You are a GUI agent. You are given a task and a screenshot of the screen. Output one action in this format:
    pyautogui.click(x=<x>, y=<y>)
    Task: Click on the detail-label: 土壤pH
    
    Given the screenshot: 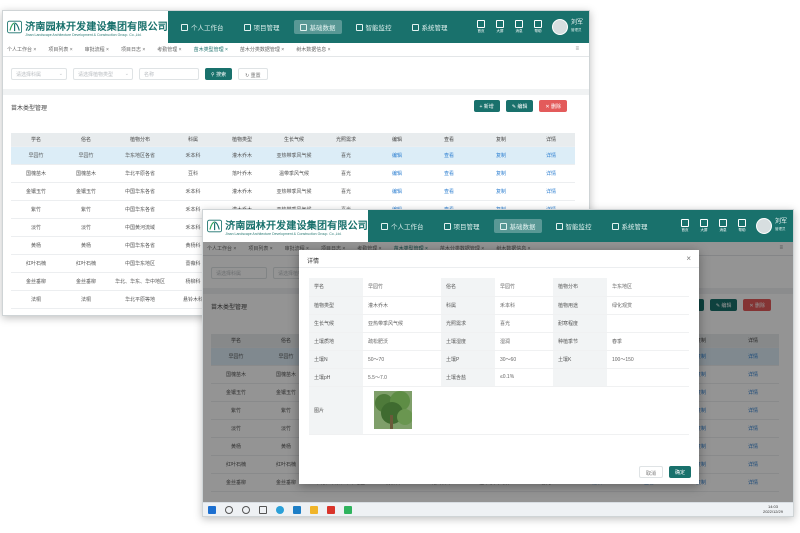 What is the action you would take?
    pyautogui.click(x=336, y=377)
    